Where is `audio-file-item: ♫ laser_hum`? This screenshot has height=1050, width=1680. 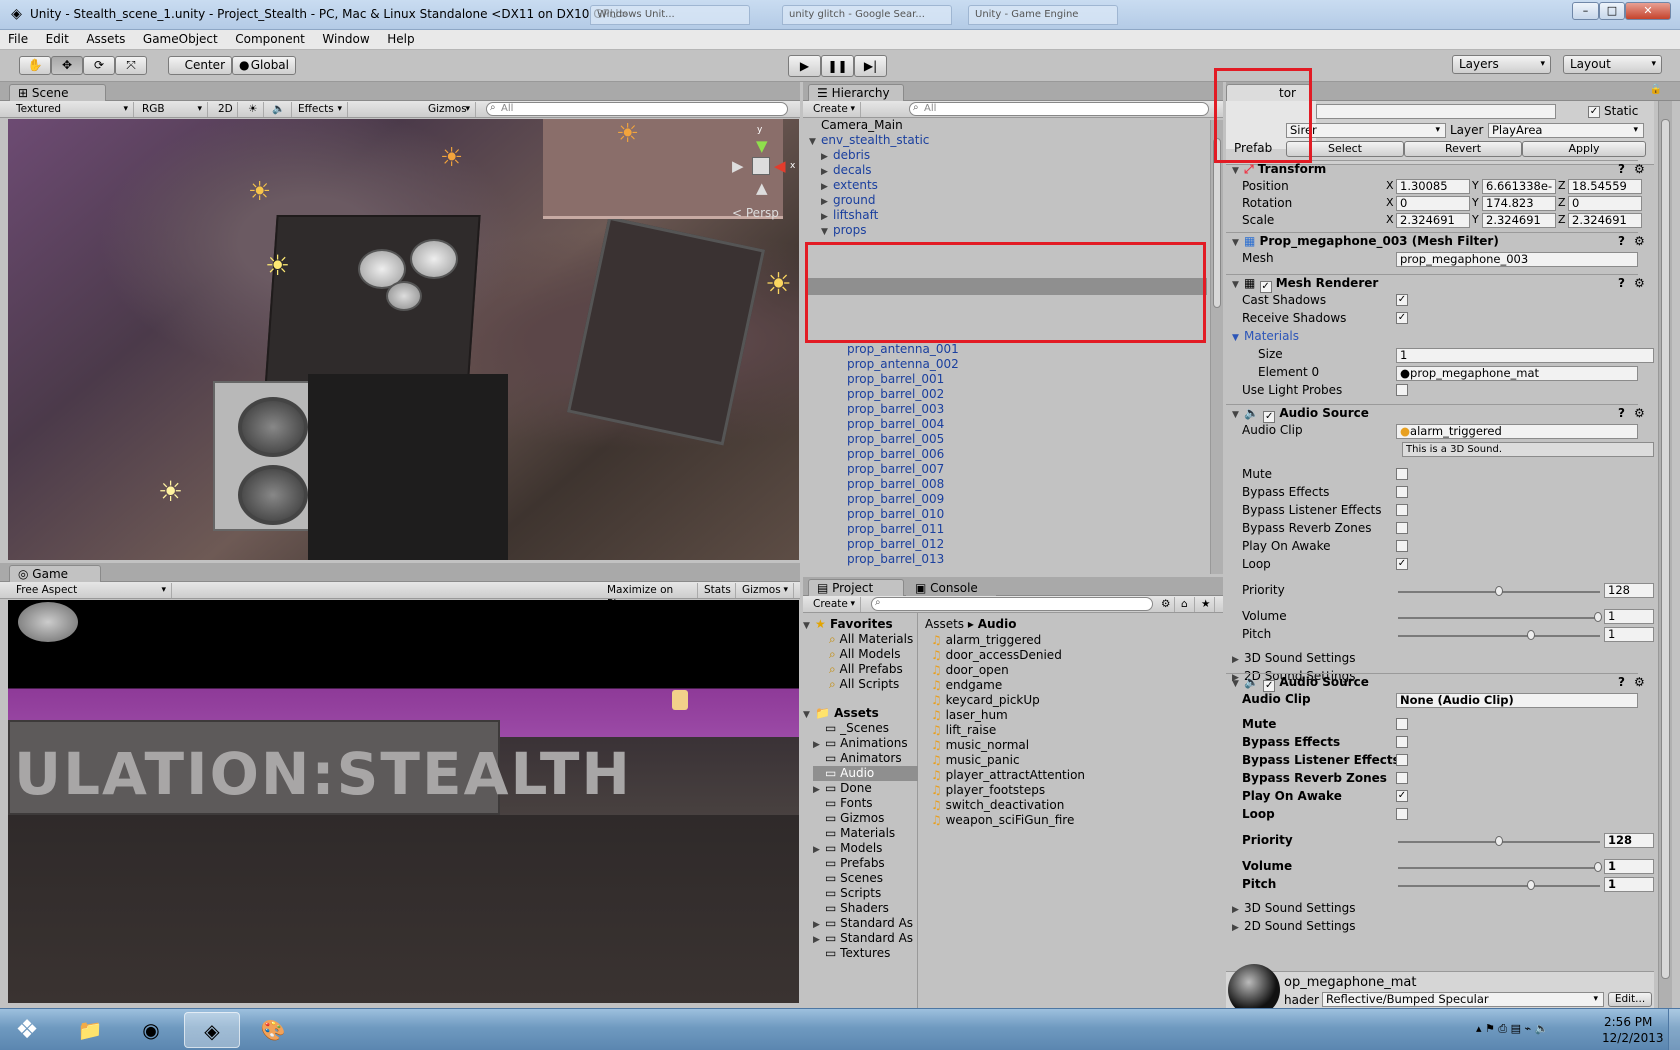 audio-file-item: ♫ laser_hum is located at coordinates (969, 715).